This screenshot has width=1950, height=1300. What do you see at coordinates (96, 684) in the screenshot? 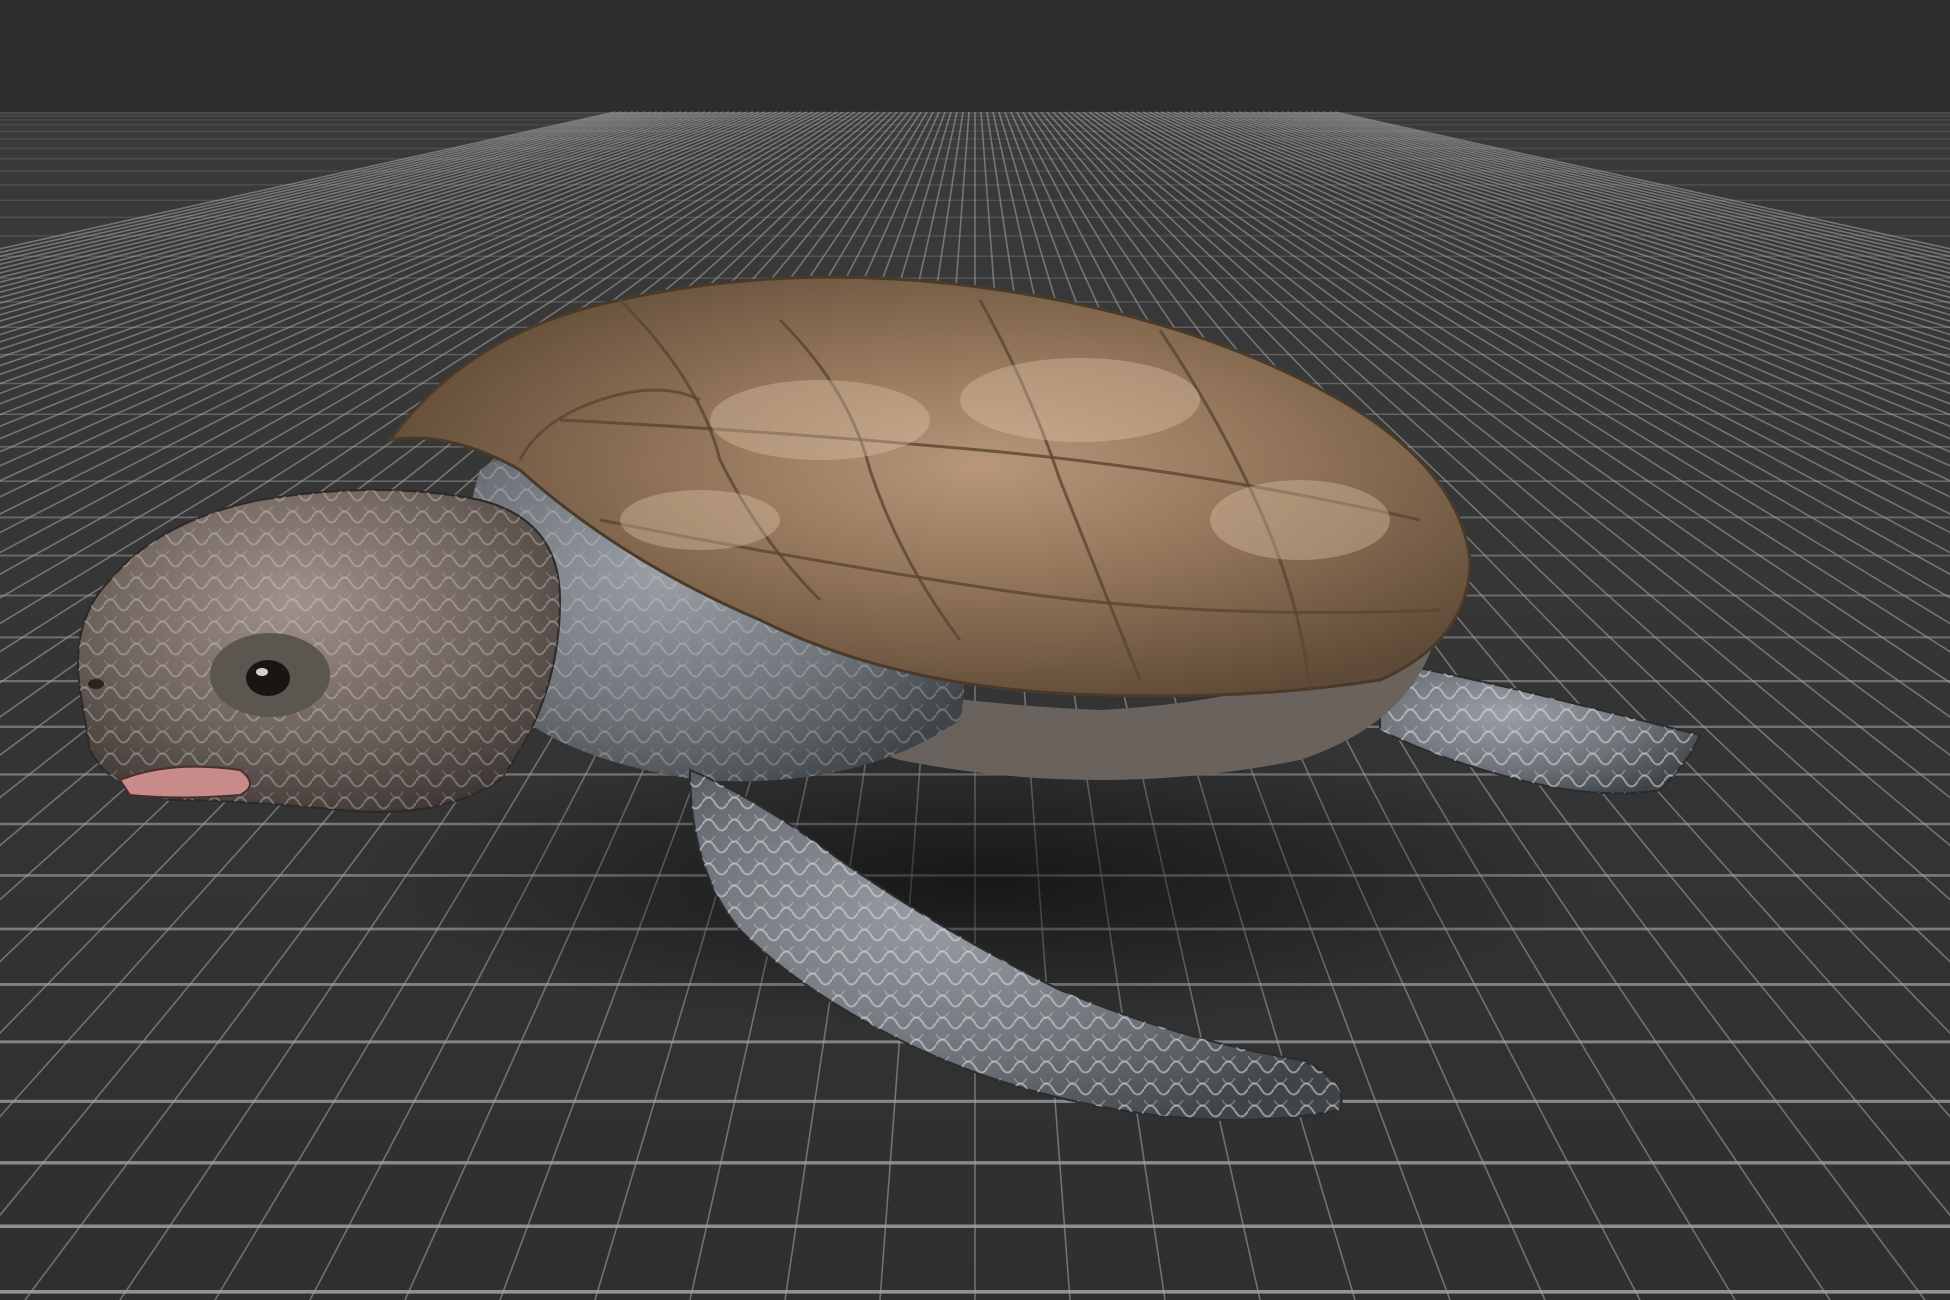
I see `turtle-nostril` at bounding box center [96, 684].